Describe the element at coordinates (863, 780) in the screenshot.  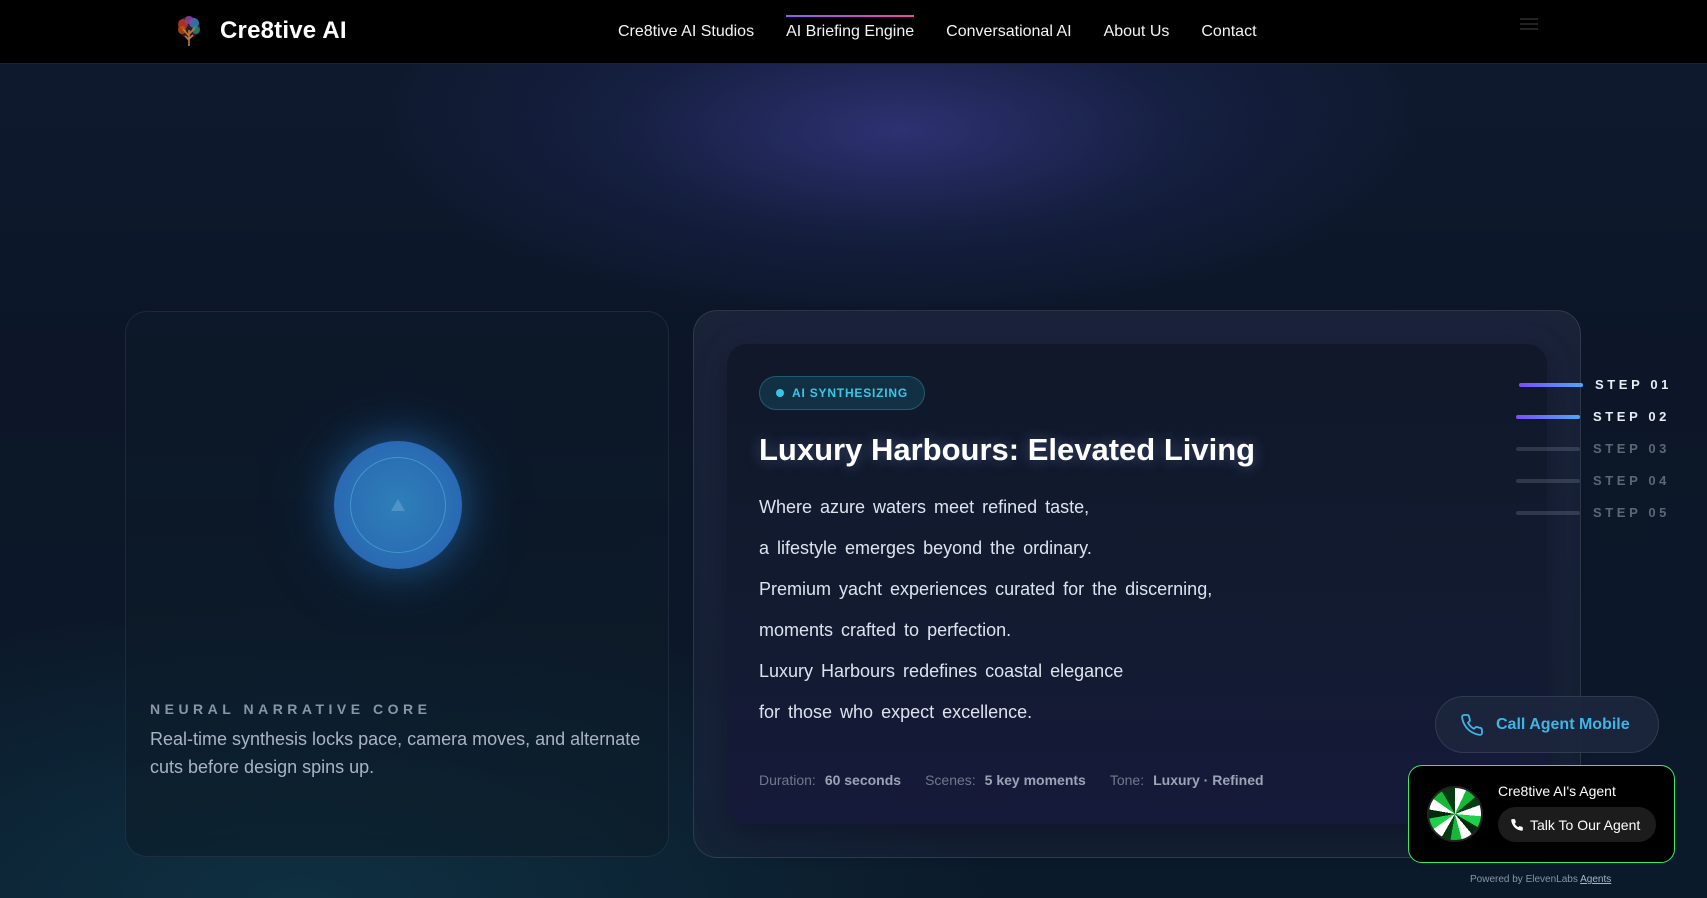
I see `meta-value: 60 seconds` at that location.